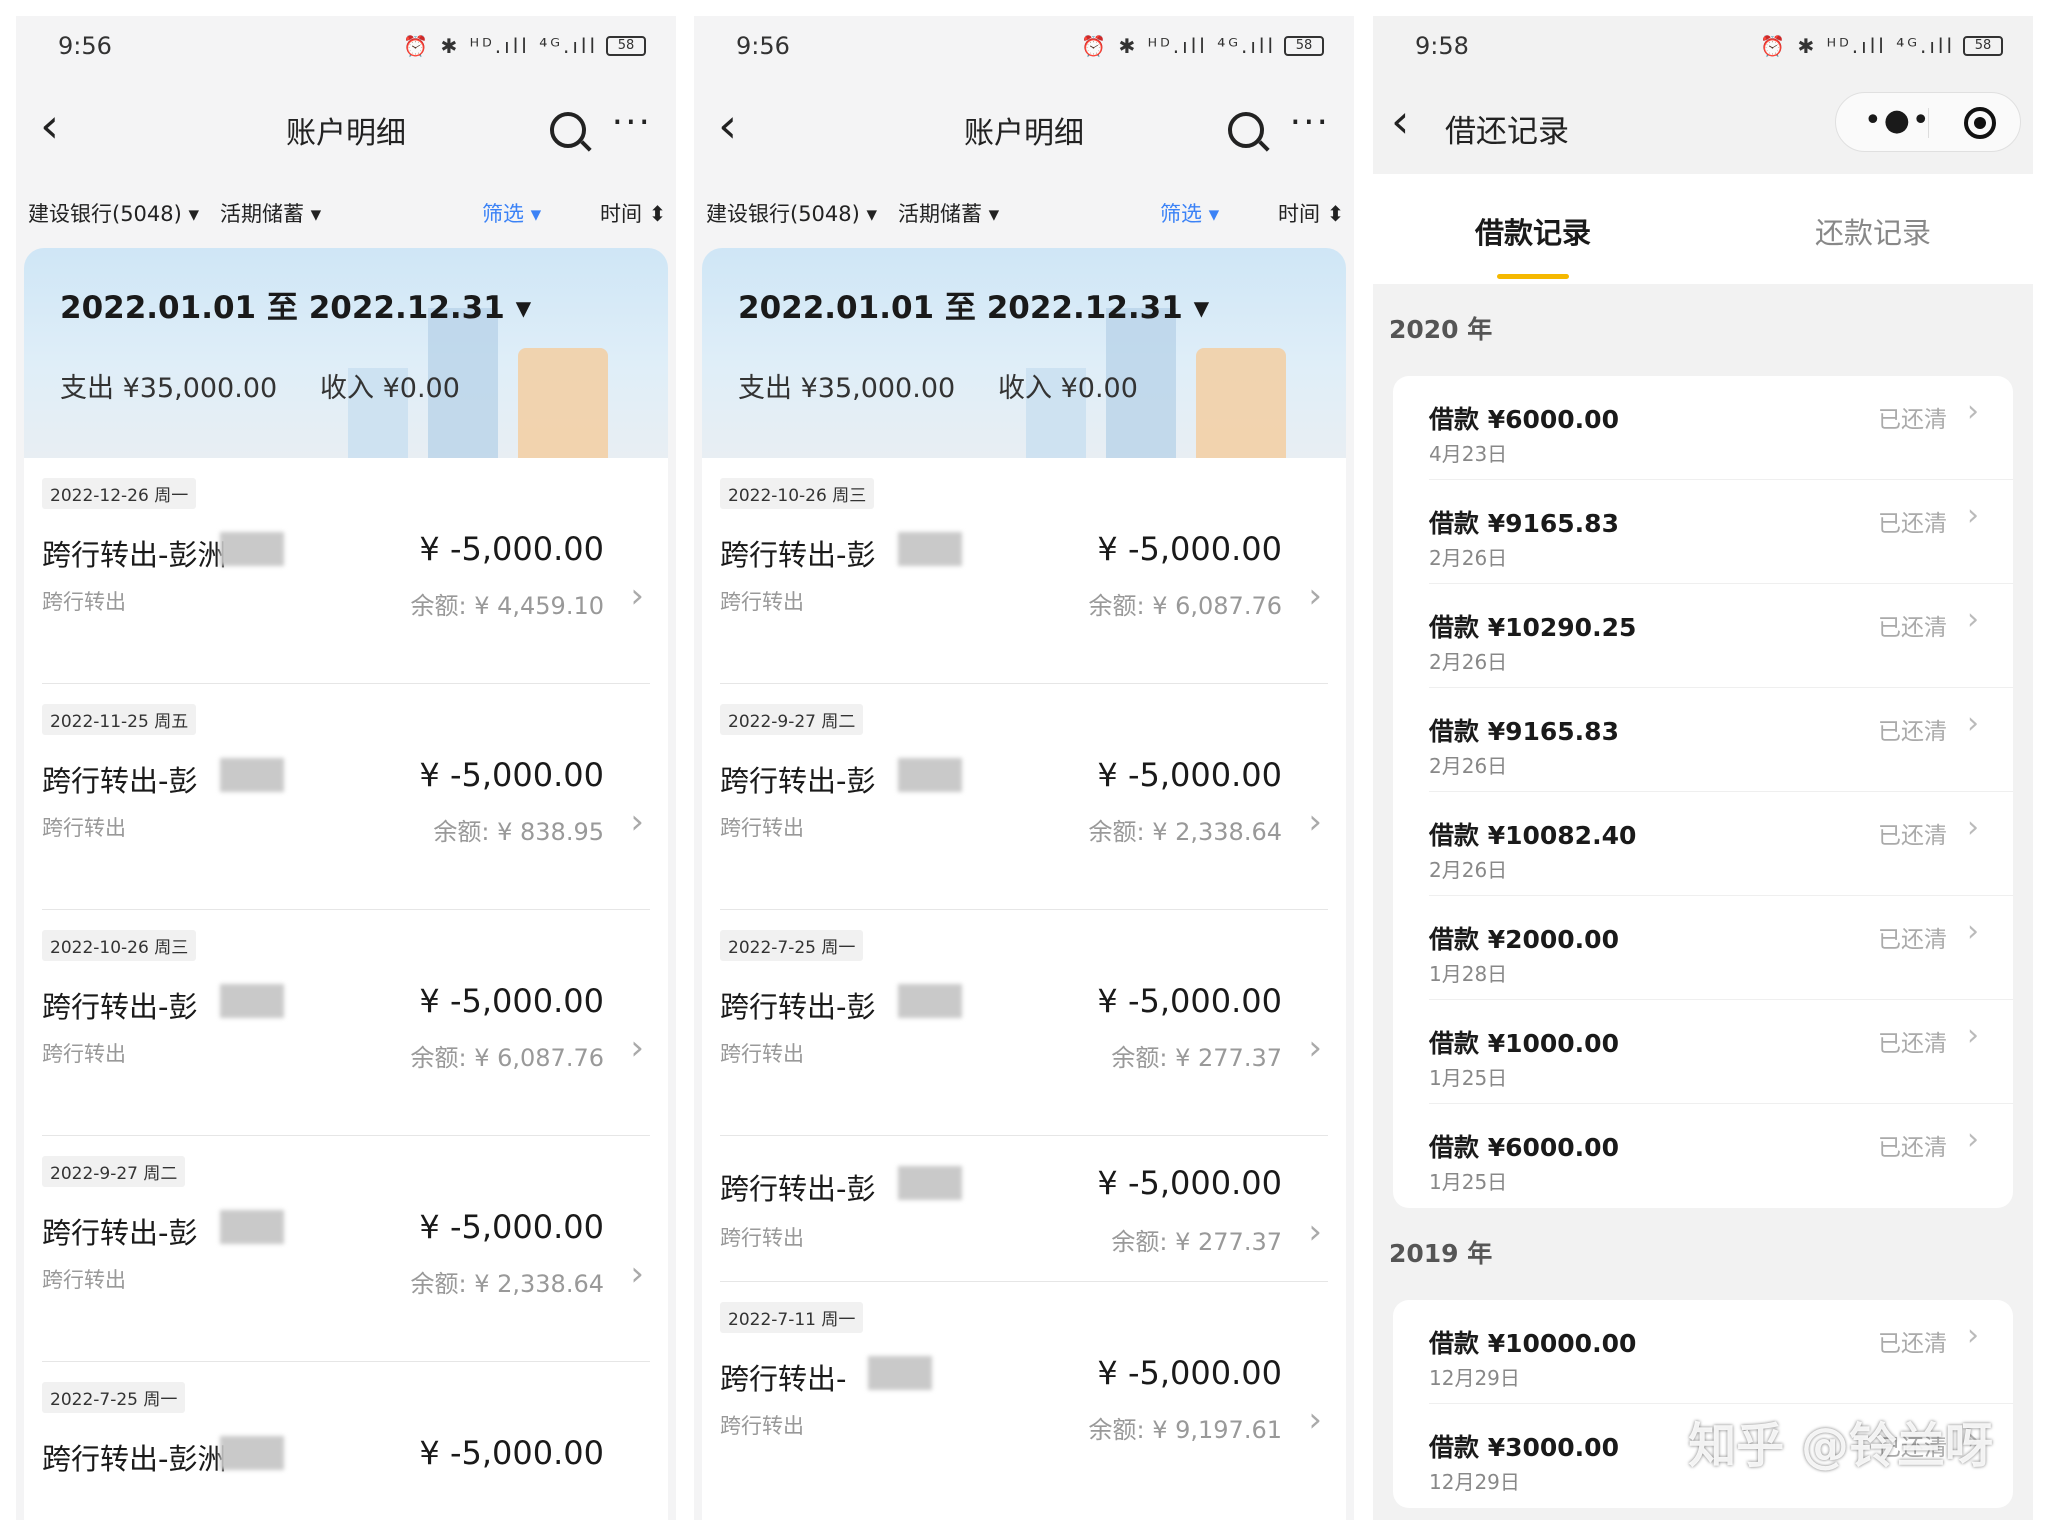 This screenshot has width=2048, height=1536. Describe the element at coordinates (1703, 1052) in the screenshot. I see `loan-row: 借款 ¥1000.00 1月25日 已还清 ›` at that location.